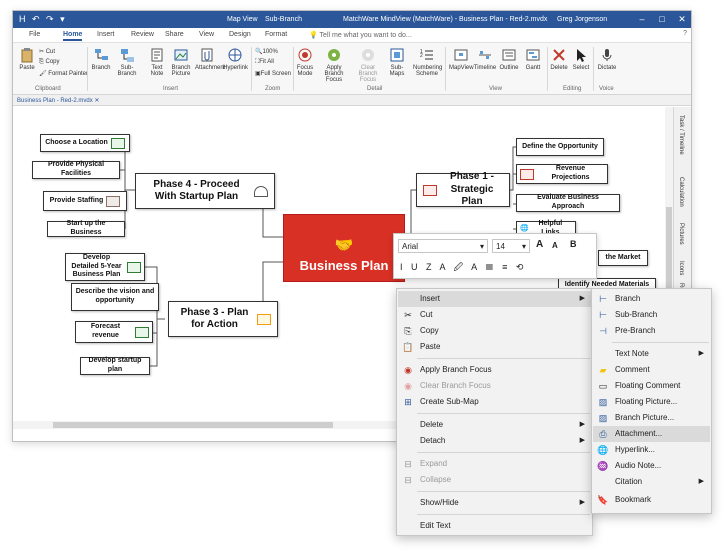 This screenshot has width=725, height=555. Describe the element at coordinates (235, 59) in the screenshot. I see `hyperlink-button: Hyperlink` at that location.